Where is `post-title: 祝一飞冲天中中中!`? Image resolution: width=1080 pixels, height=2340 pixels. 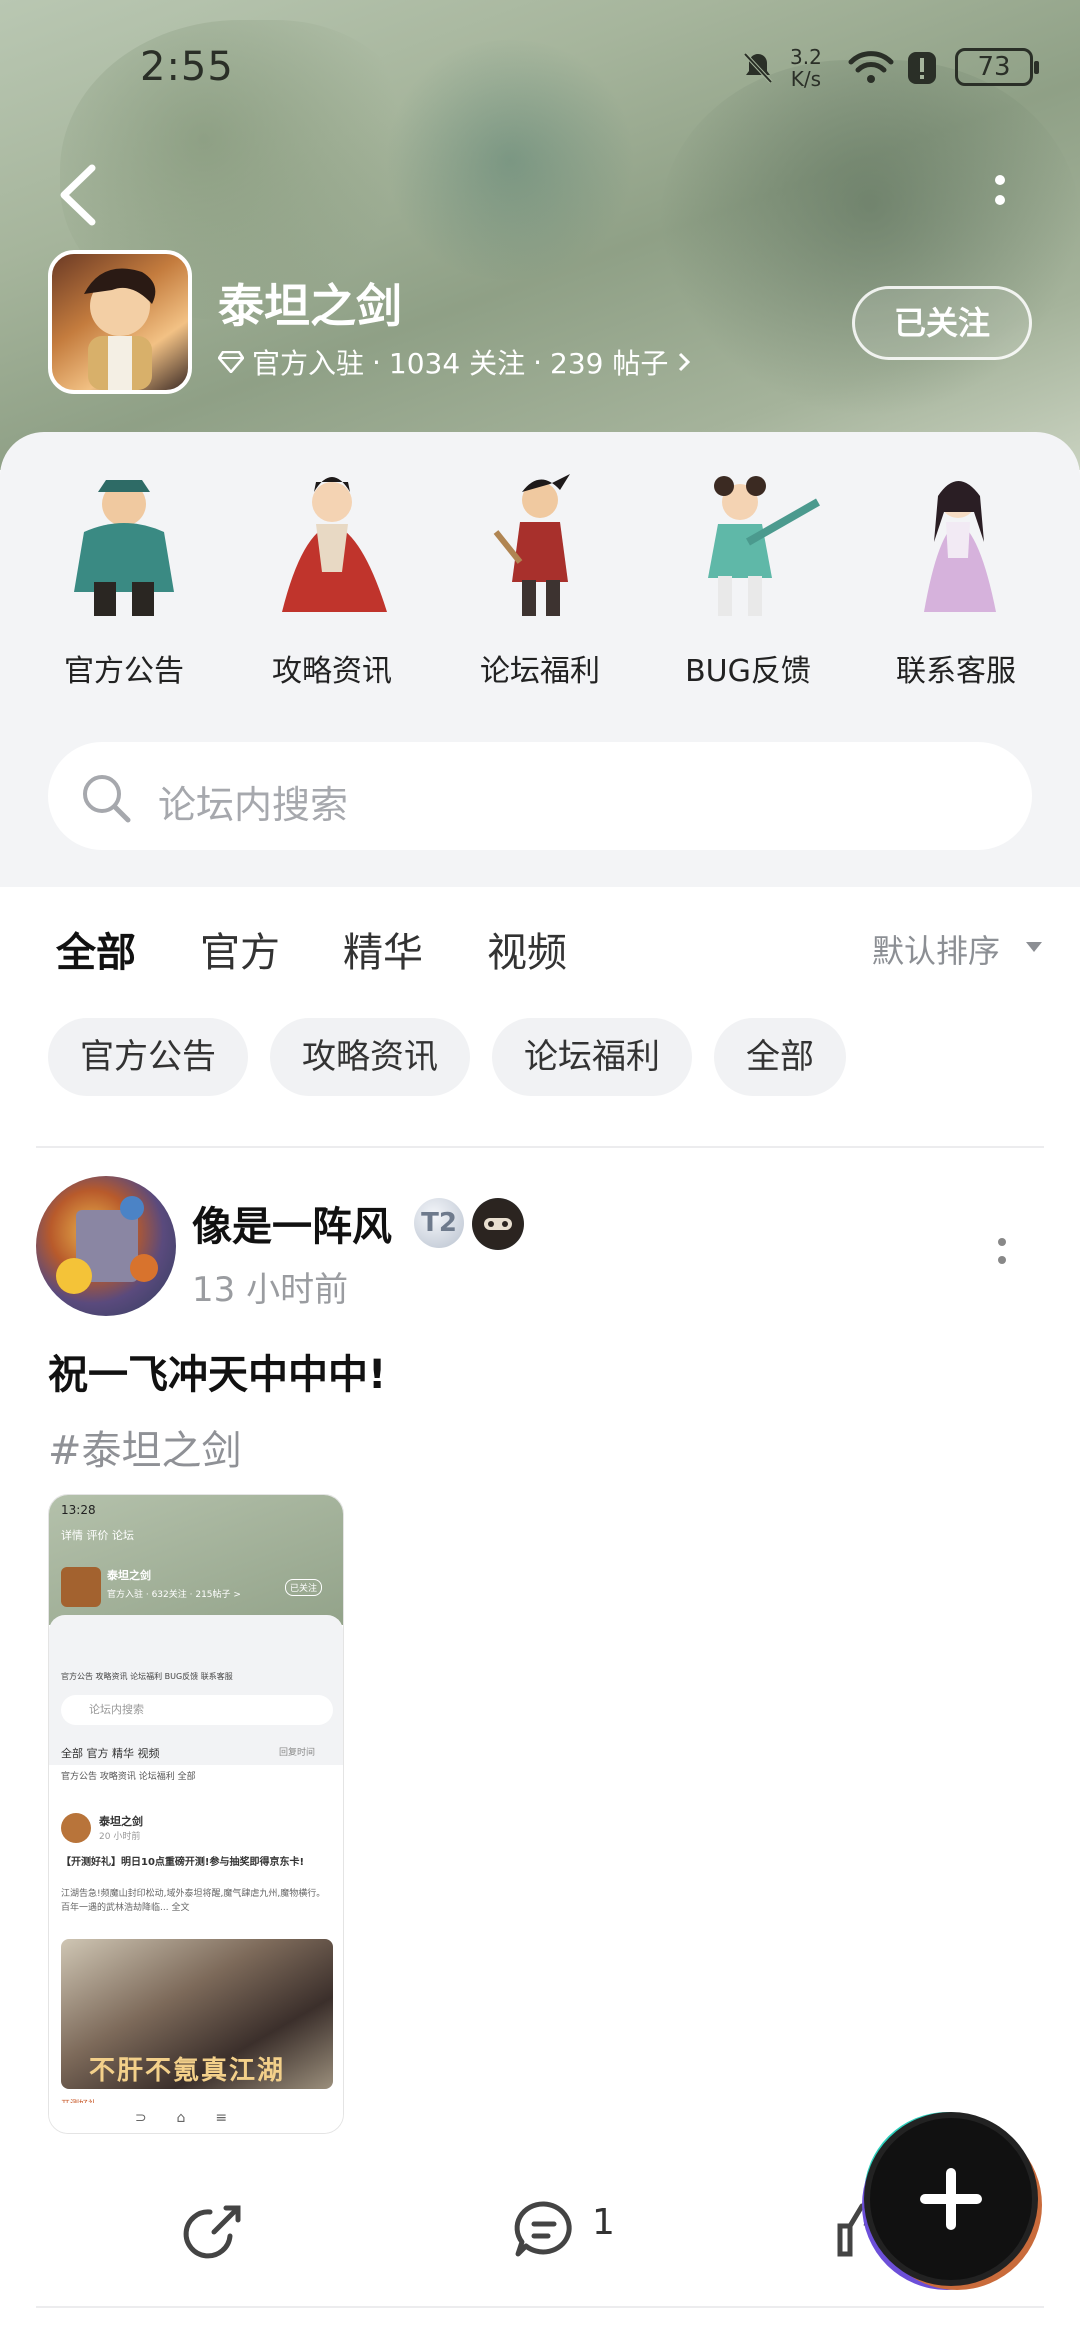
post-title: 祝一飞冲天中中中! is located at coordinates (217, 1371).